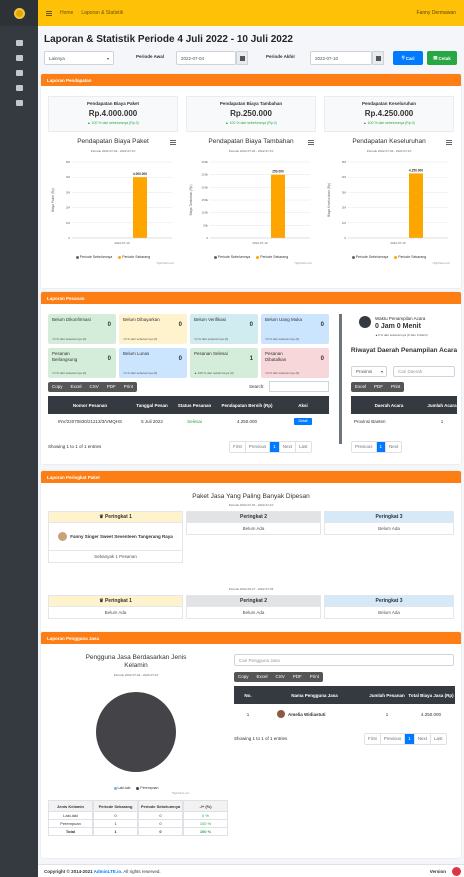  What do you see at coordinates (251, 477) in the screenshot?
I see `peringkat-header: Laporan Peringkat Paket` at bounding box center [251, 477].